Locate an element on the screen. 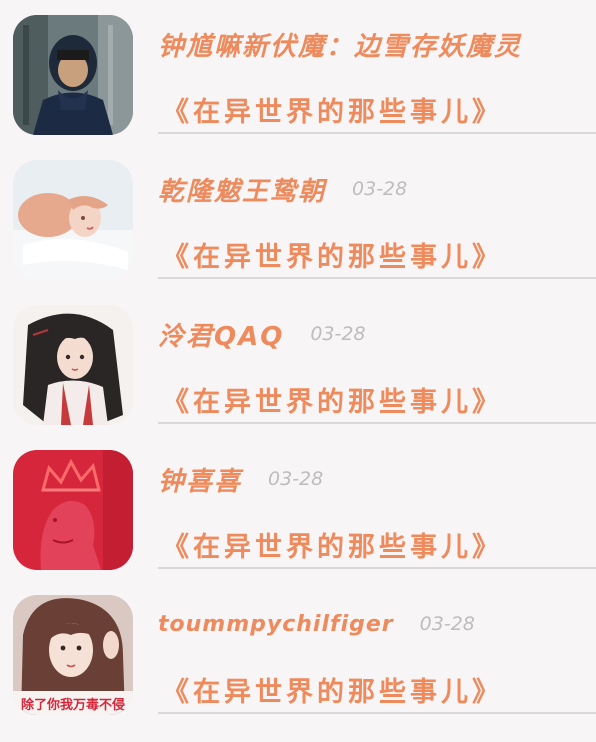  hooded-man-avatar is located at coordinates (73, 75).